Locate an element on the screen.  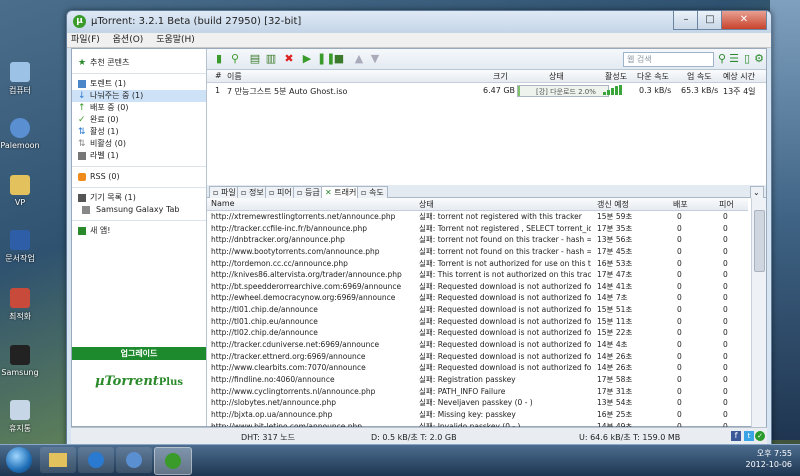
sidebar-item-torrents: 토렌트 (1) is located at coordinates (139, 84).